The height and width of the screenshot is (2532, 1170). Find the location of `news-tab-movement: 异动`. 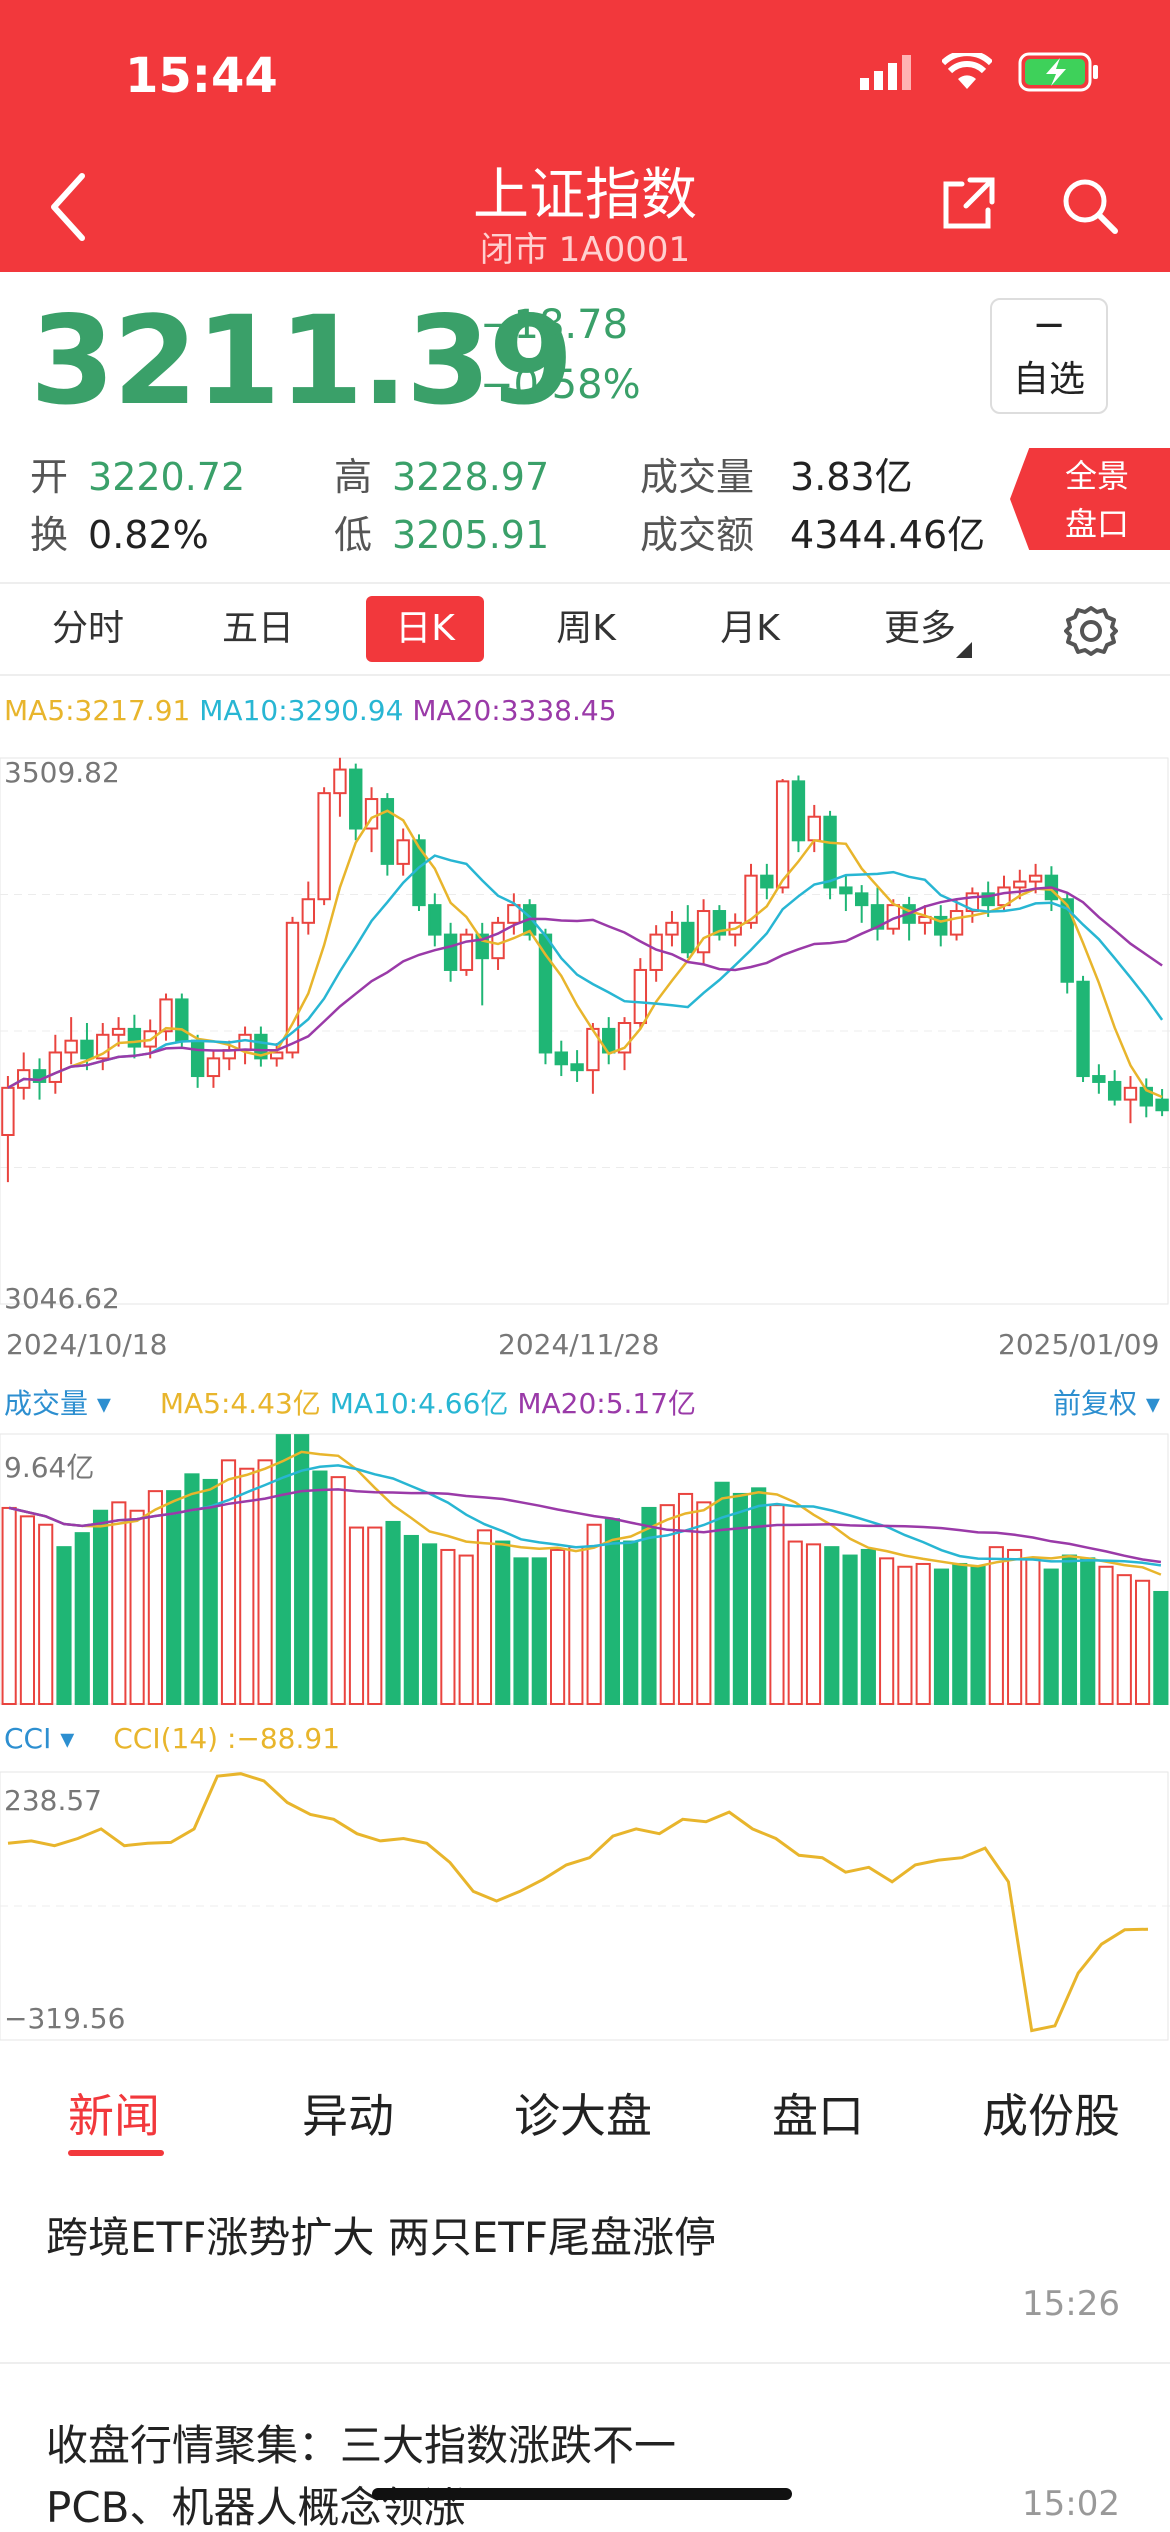

news-tab-movement: 异动 is located at coordinates (348, 2113).